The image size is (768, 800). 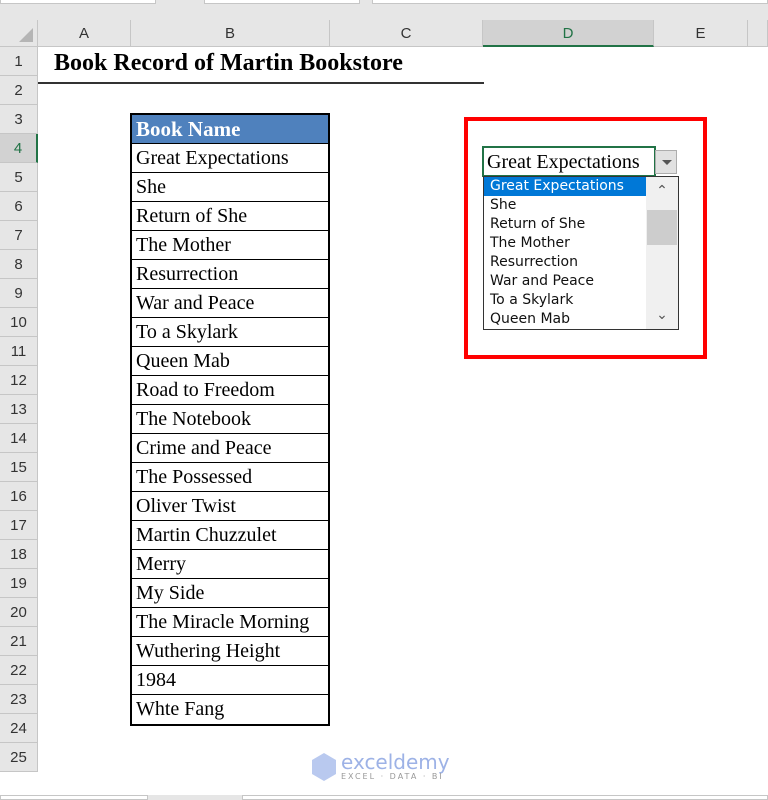 What do you see at coordinates (84, 33) in the screenshot?
I see `column-header-A: A` at bounding box center [84, 33].